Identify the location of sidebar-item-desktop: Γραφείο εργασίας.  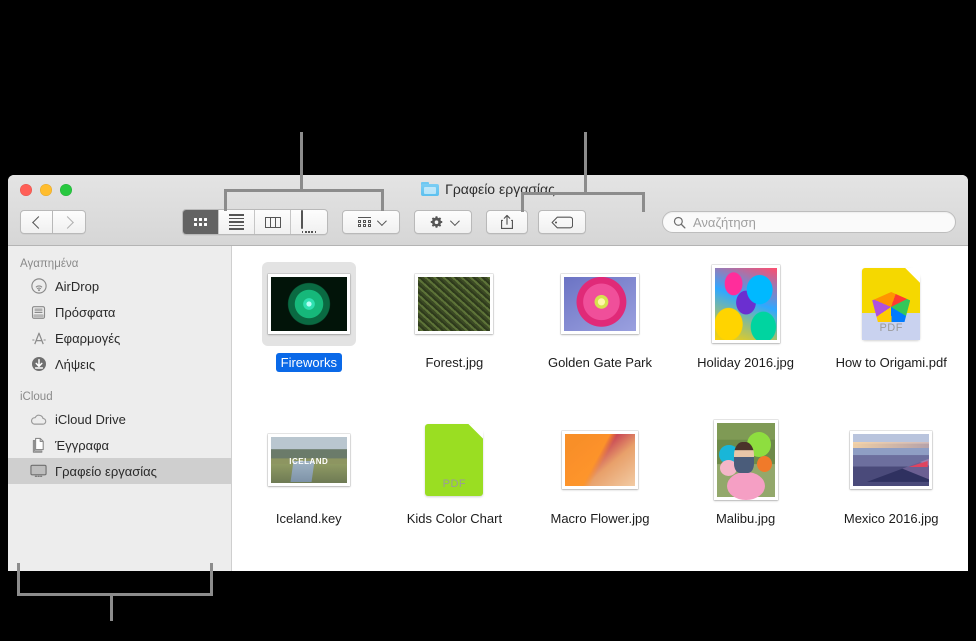
(119, 471).